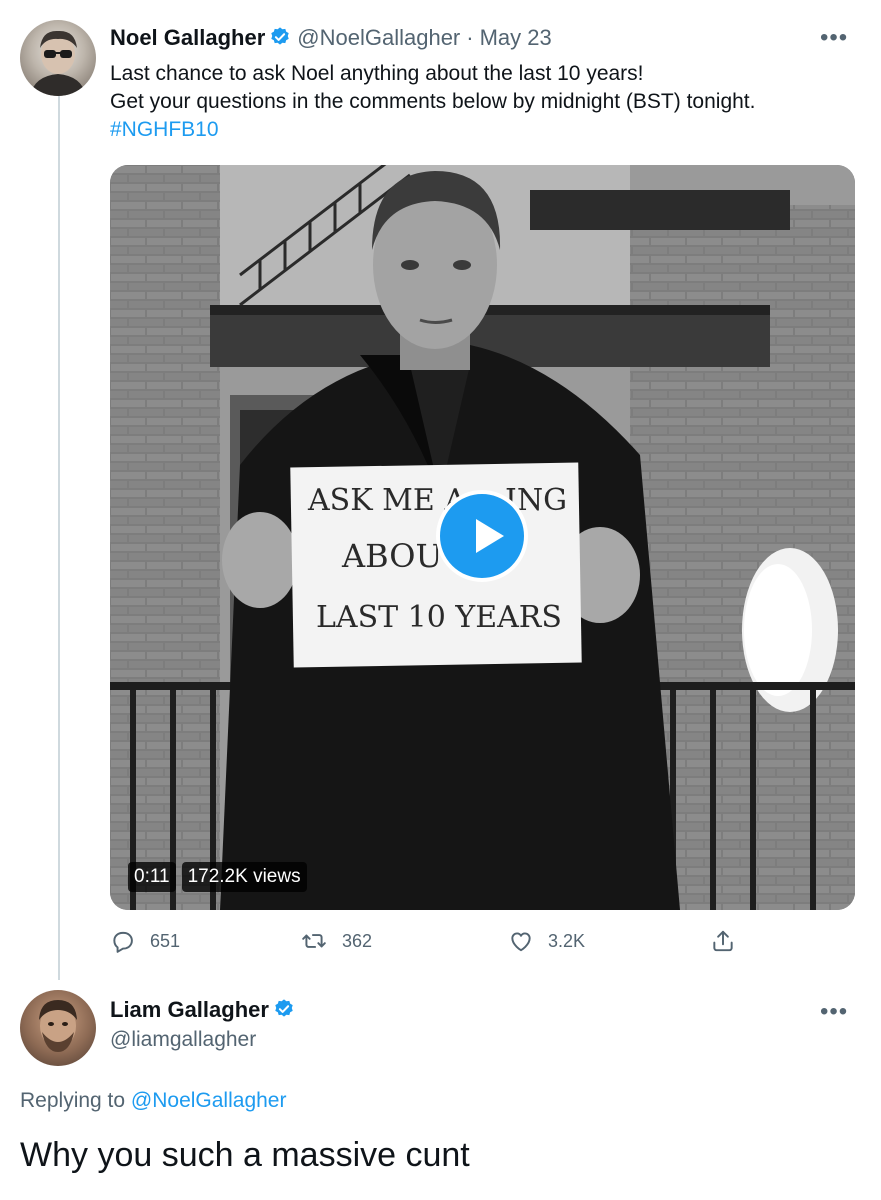  Describe the element at coordinates (209, 1100) in the screenshot. I see `replying-to-link: @NoelGallagher` at that location.